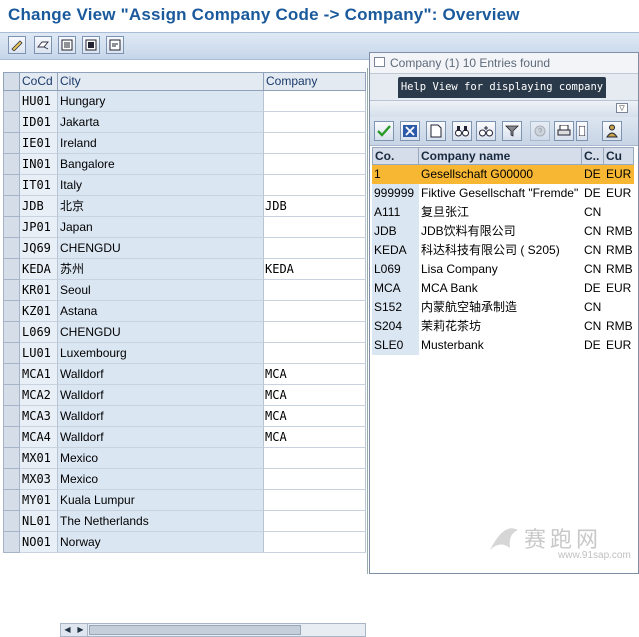 The width and height of the screenshot is (639, 637). I want to click on popup-row: L069 Lisa Company CN RMB, so click(503, 269).